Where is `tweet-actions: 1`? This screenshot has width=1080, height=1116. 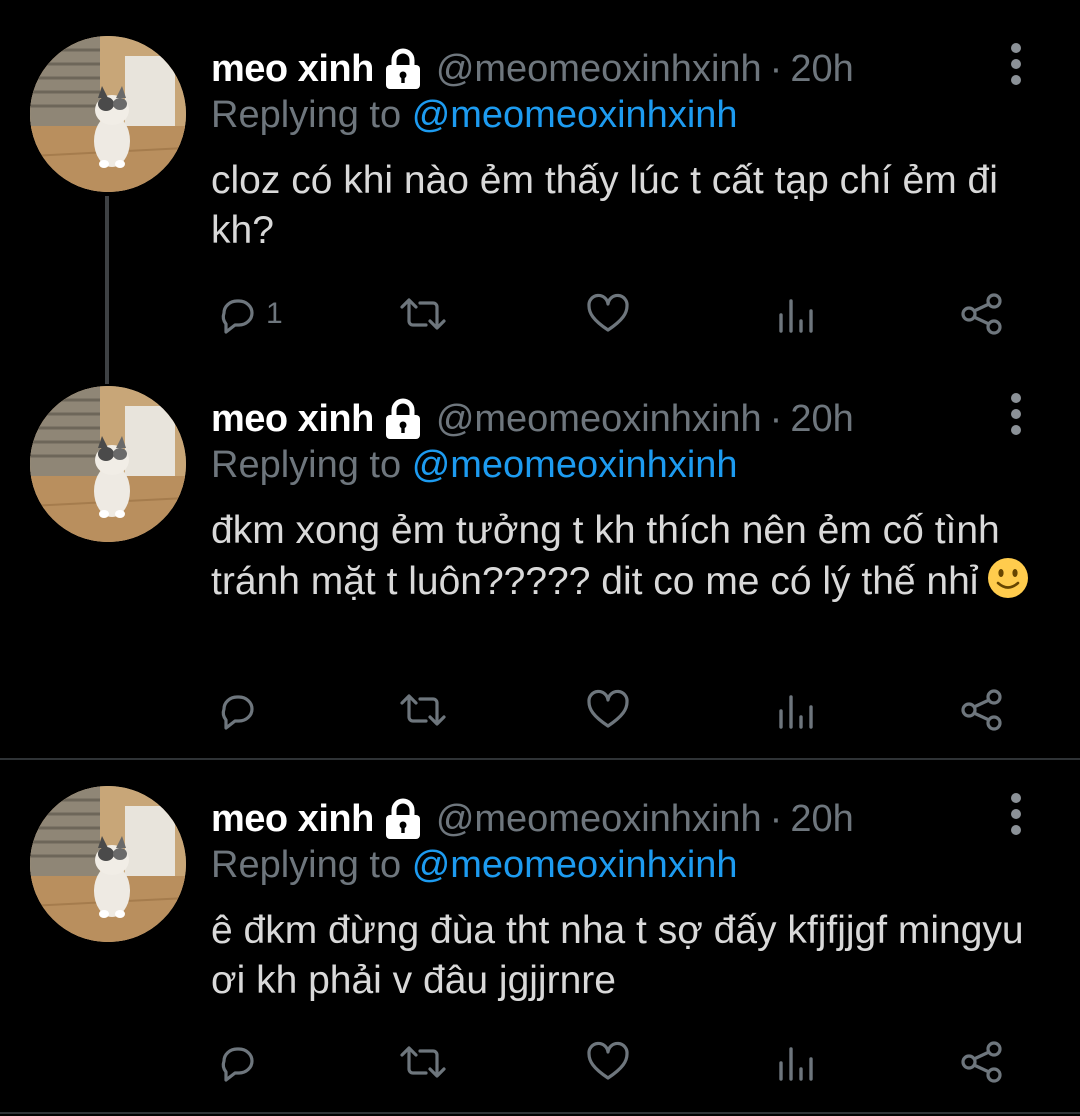 tweet-actions: 1 is located at coordinates (540, 314).